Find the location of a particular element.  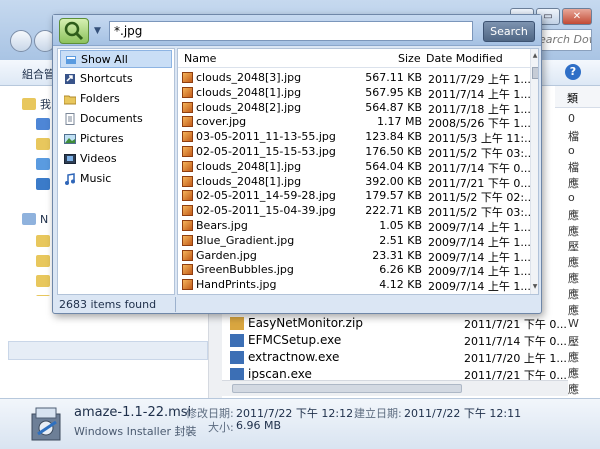

nav-item-label: N is located at coordinates (44, 219).